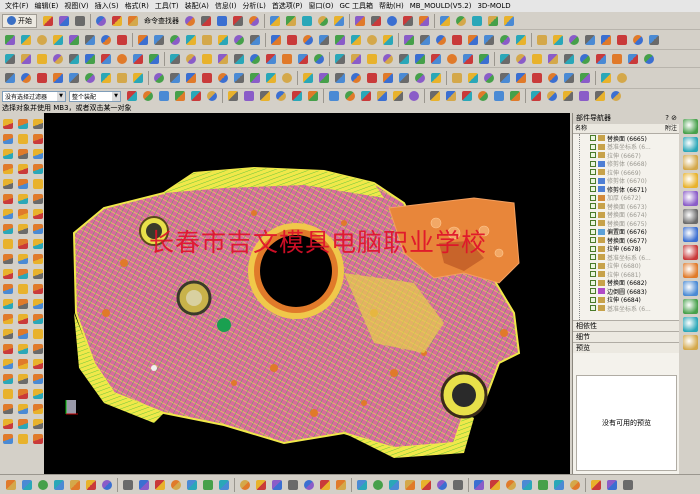  What do you see at coordinates (671, 118) in the screenshot?
I see `navigator-pin-icon: ? ⊘` at bounding box center [671, 118].